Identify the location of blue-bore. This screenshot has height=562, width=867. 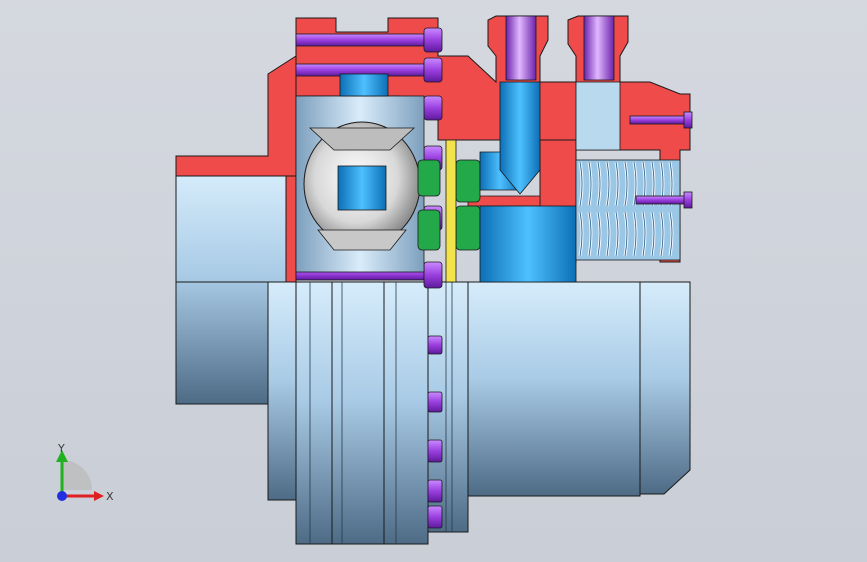
(362, 188).